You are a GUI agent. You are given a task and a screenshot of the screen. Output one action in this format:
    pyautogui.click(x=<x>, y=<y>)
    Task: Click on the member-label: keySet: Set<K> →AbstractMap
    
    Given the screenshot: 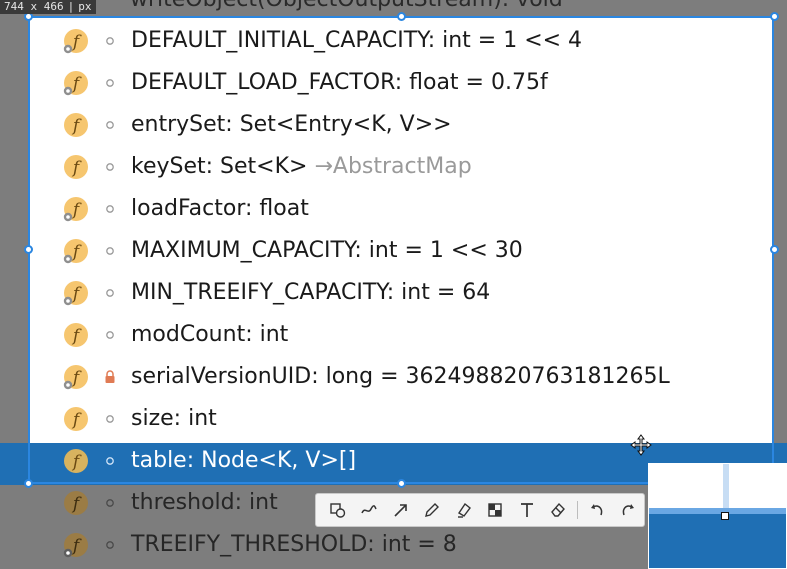 What is the action you would take?
    pyautogui.click(x=301, y=167)
    